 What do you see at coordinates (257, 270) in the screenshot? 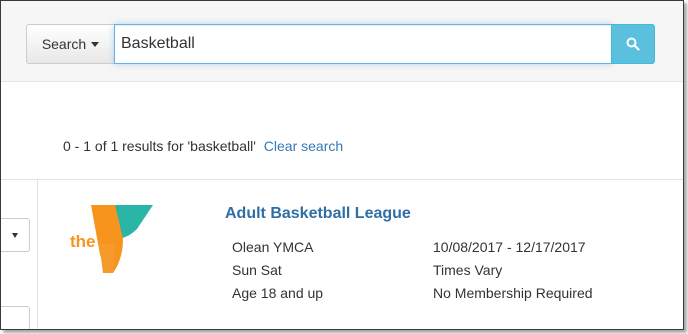
I see `program-days: Sun Sat` at bounding box center [257, 270].